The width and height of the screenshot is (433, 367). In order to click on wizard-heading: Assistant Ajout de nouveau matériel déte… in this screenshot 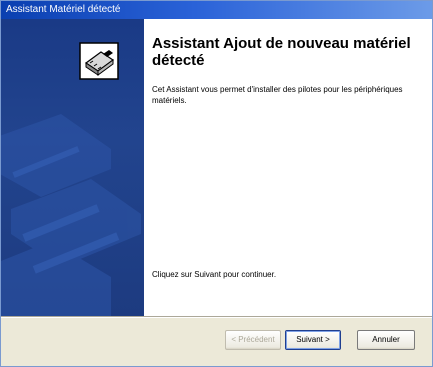, I will do `click(281, 52)`.